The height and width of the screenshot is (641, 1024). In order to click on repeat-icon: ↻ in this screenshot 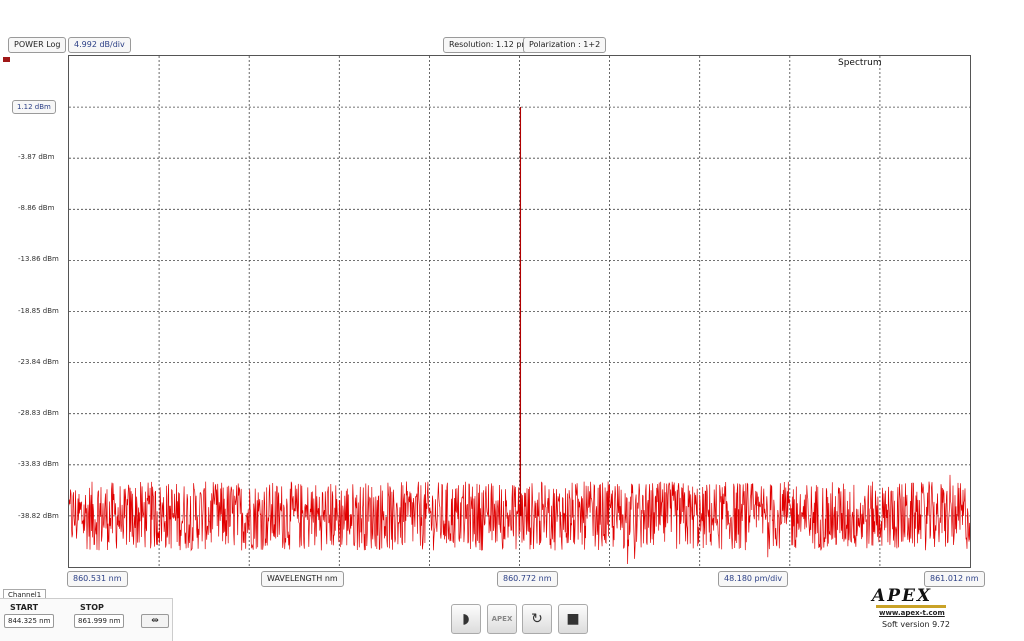, I will do `click(537, 619)`.